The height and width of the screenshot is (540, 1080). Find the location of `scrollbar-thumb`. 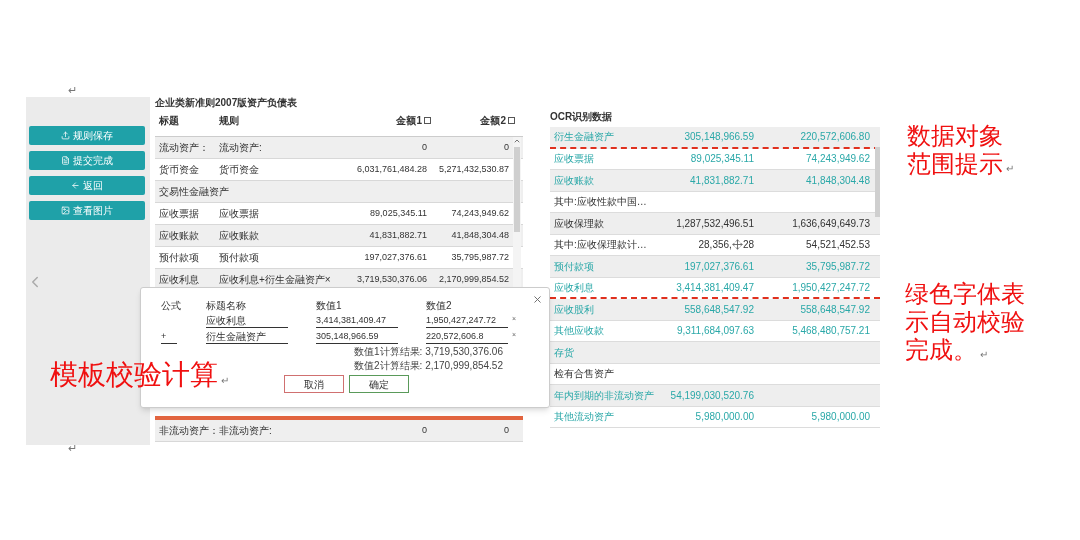

scrollbar-thumb is located at coordinates (517, 189).